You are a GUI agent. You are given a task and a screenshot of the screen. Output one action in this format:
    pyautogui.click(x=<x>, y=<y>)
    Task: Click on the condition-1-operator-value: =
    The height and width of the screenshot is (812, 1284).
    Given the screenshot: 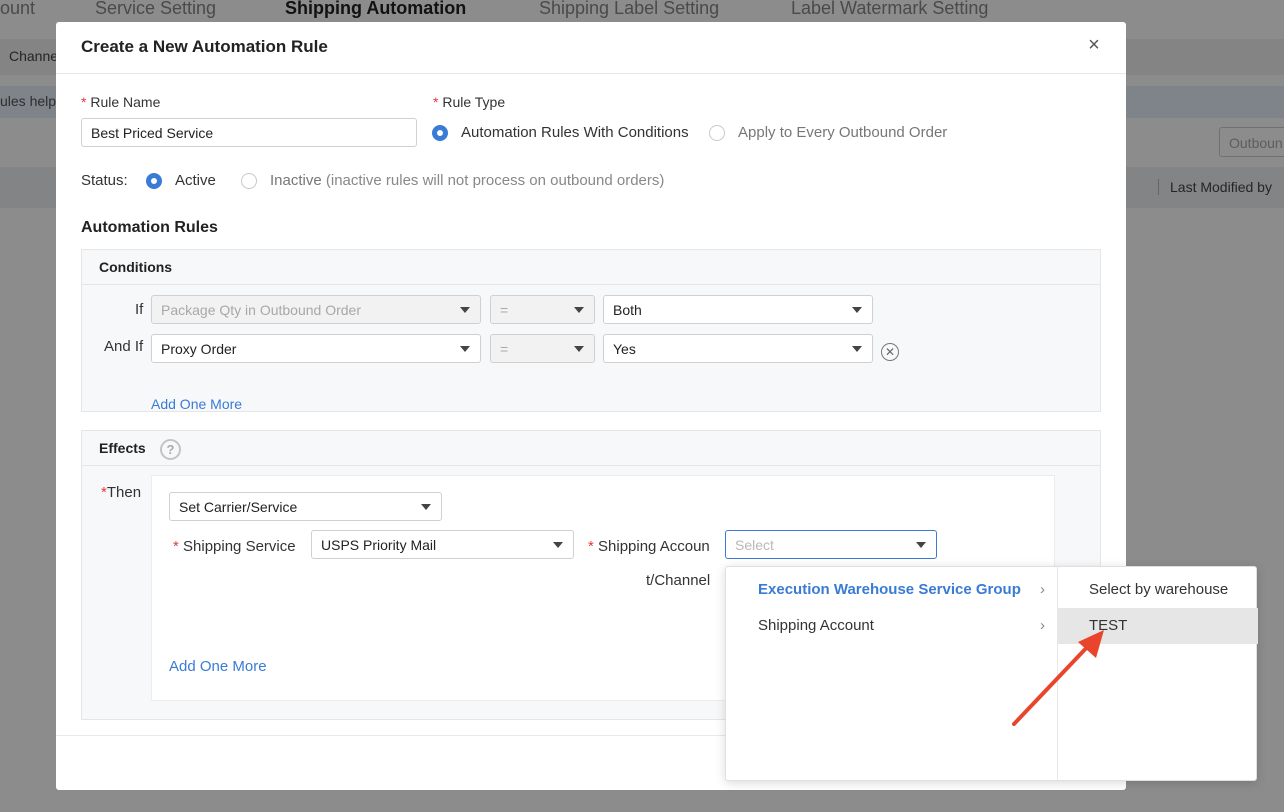 What is the action you would take?
    pyautogui.click(x=504, y=310)
    